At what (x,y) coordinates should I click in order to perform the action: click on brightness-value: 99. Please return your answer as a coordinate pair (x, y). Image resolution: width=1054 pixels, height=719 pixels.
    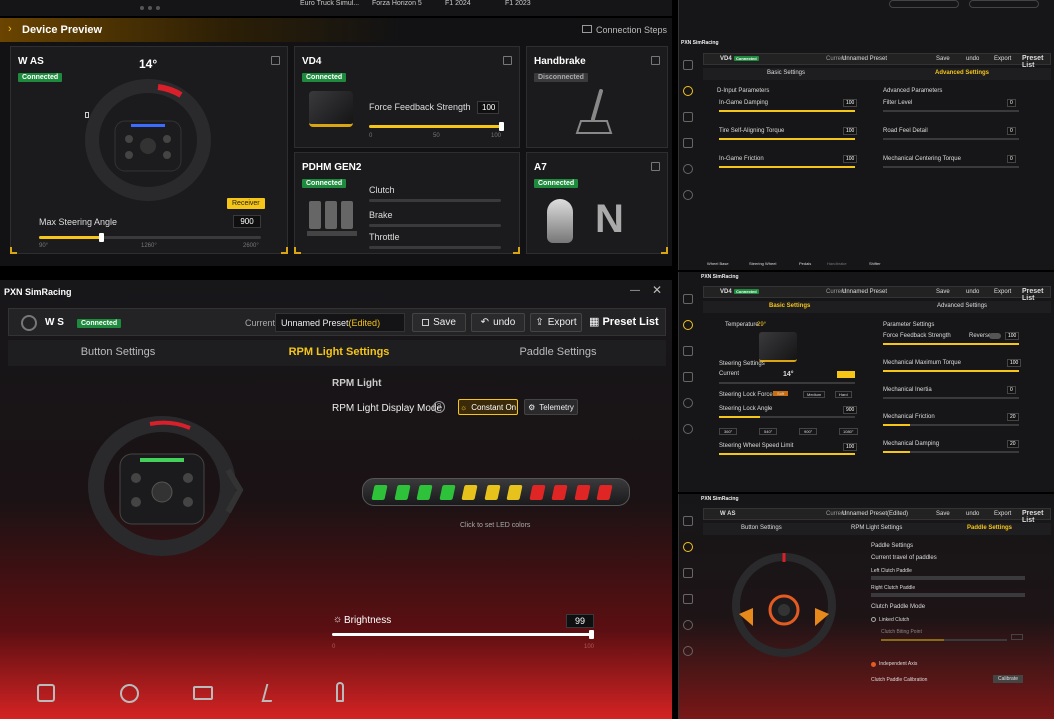
    Looking at the image, I should click on (580, 621).